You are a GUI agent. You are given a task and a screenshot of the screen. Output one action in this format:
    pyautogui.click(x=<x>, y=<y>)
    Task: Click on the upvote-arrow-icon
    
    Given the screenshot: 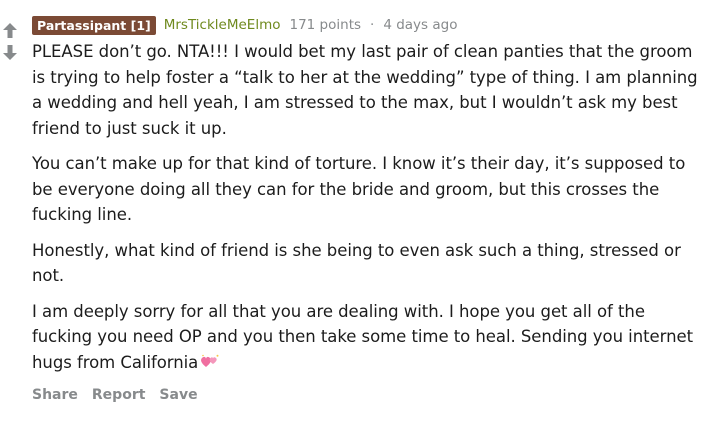 What is the action you would take?
    pyautogui.click(x=10, y=30)
    